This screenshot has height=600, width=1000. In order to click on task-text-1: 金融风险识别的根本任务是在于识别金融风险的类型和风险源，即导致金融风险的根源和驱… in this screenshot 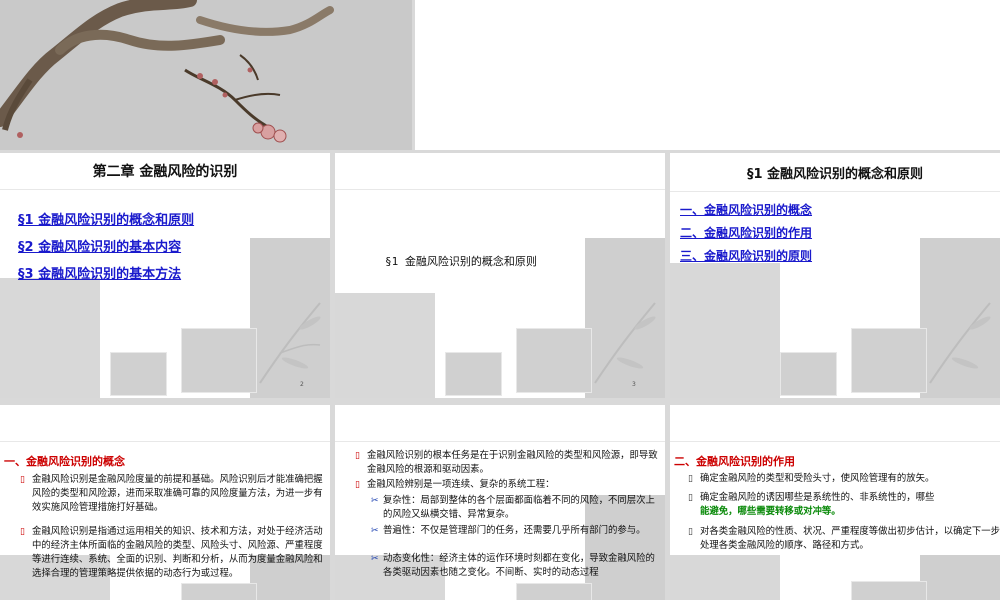, I will do `click(512, 462)`.